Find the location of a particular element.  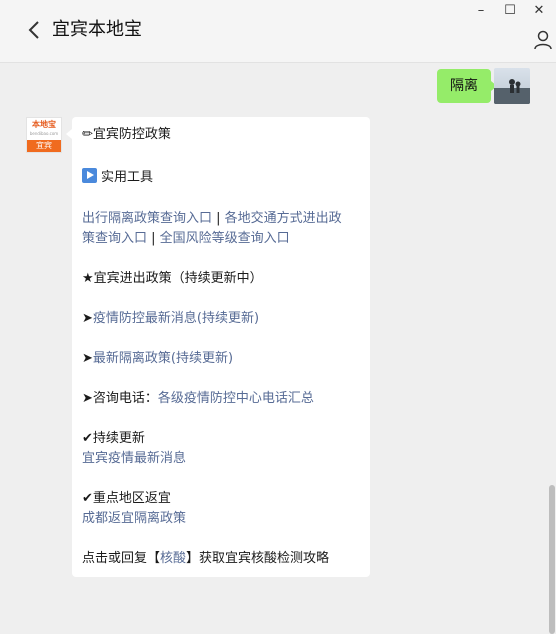

outgoing-message: 隔离 is located at coordinates (467, 86).